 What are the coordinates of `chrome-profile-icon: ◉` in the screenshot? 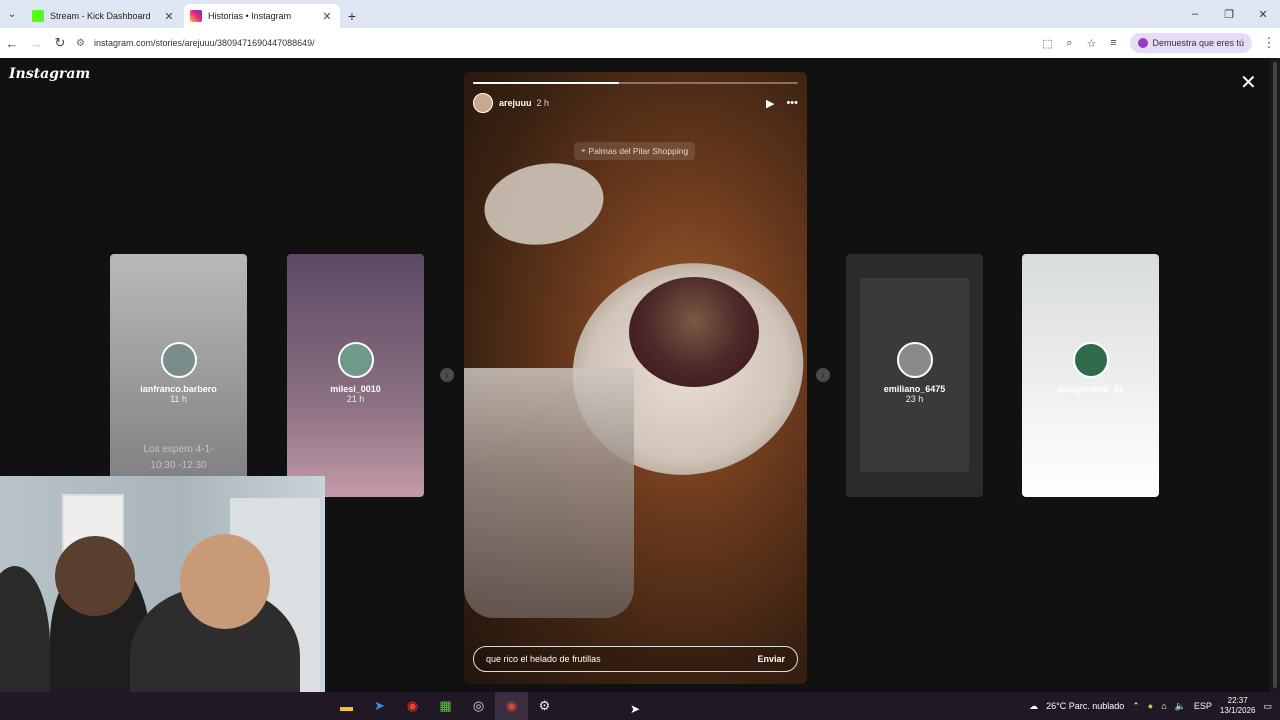 It's located at (511, 706).